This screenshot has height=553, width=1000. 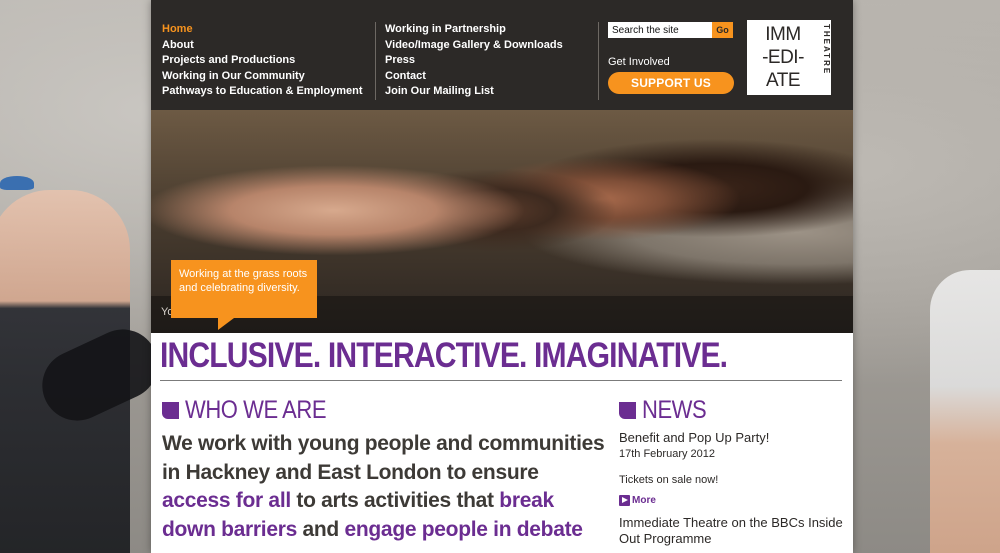 What do you see at coordinates (965, 411) in the screenshot?
I see `background-figure-right` at bounding box center [965, 411].